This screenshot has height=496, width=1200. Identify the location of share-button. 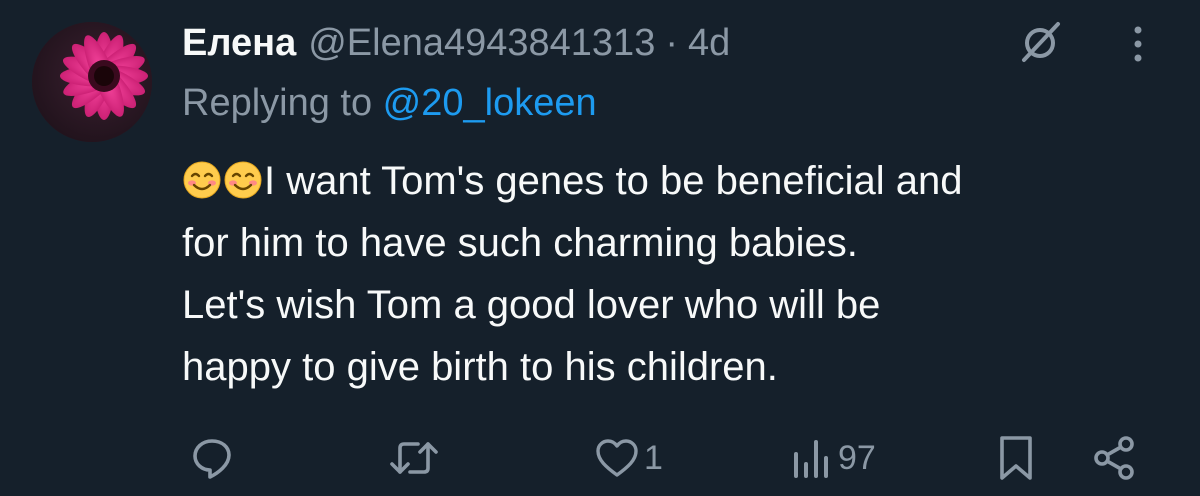
(1114, 458).